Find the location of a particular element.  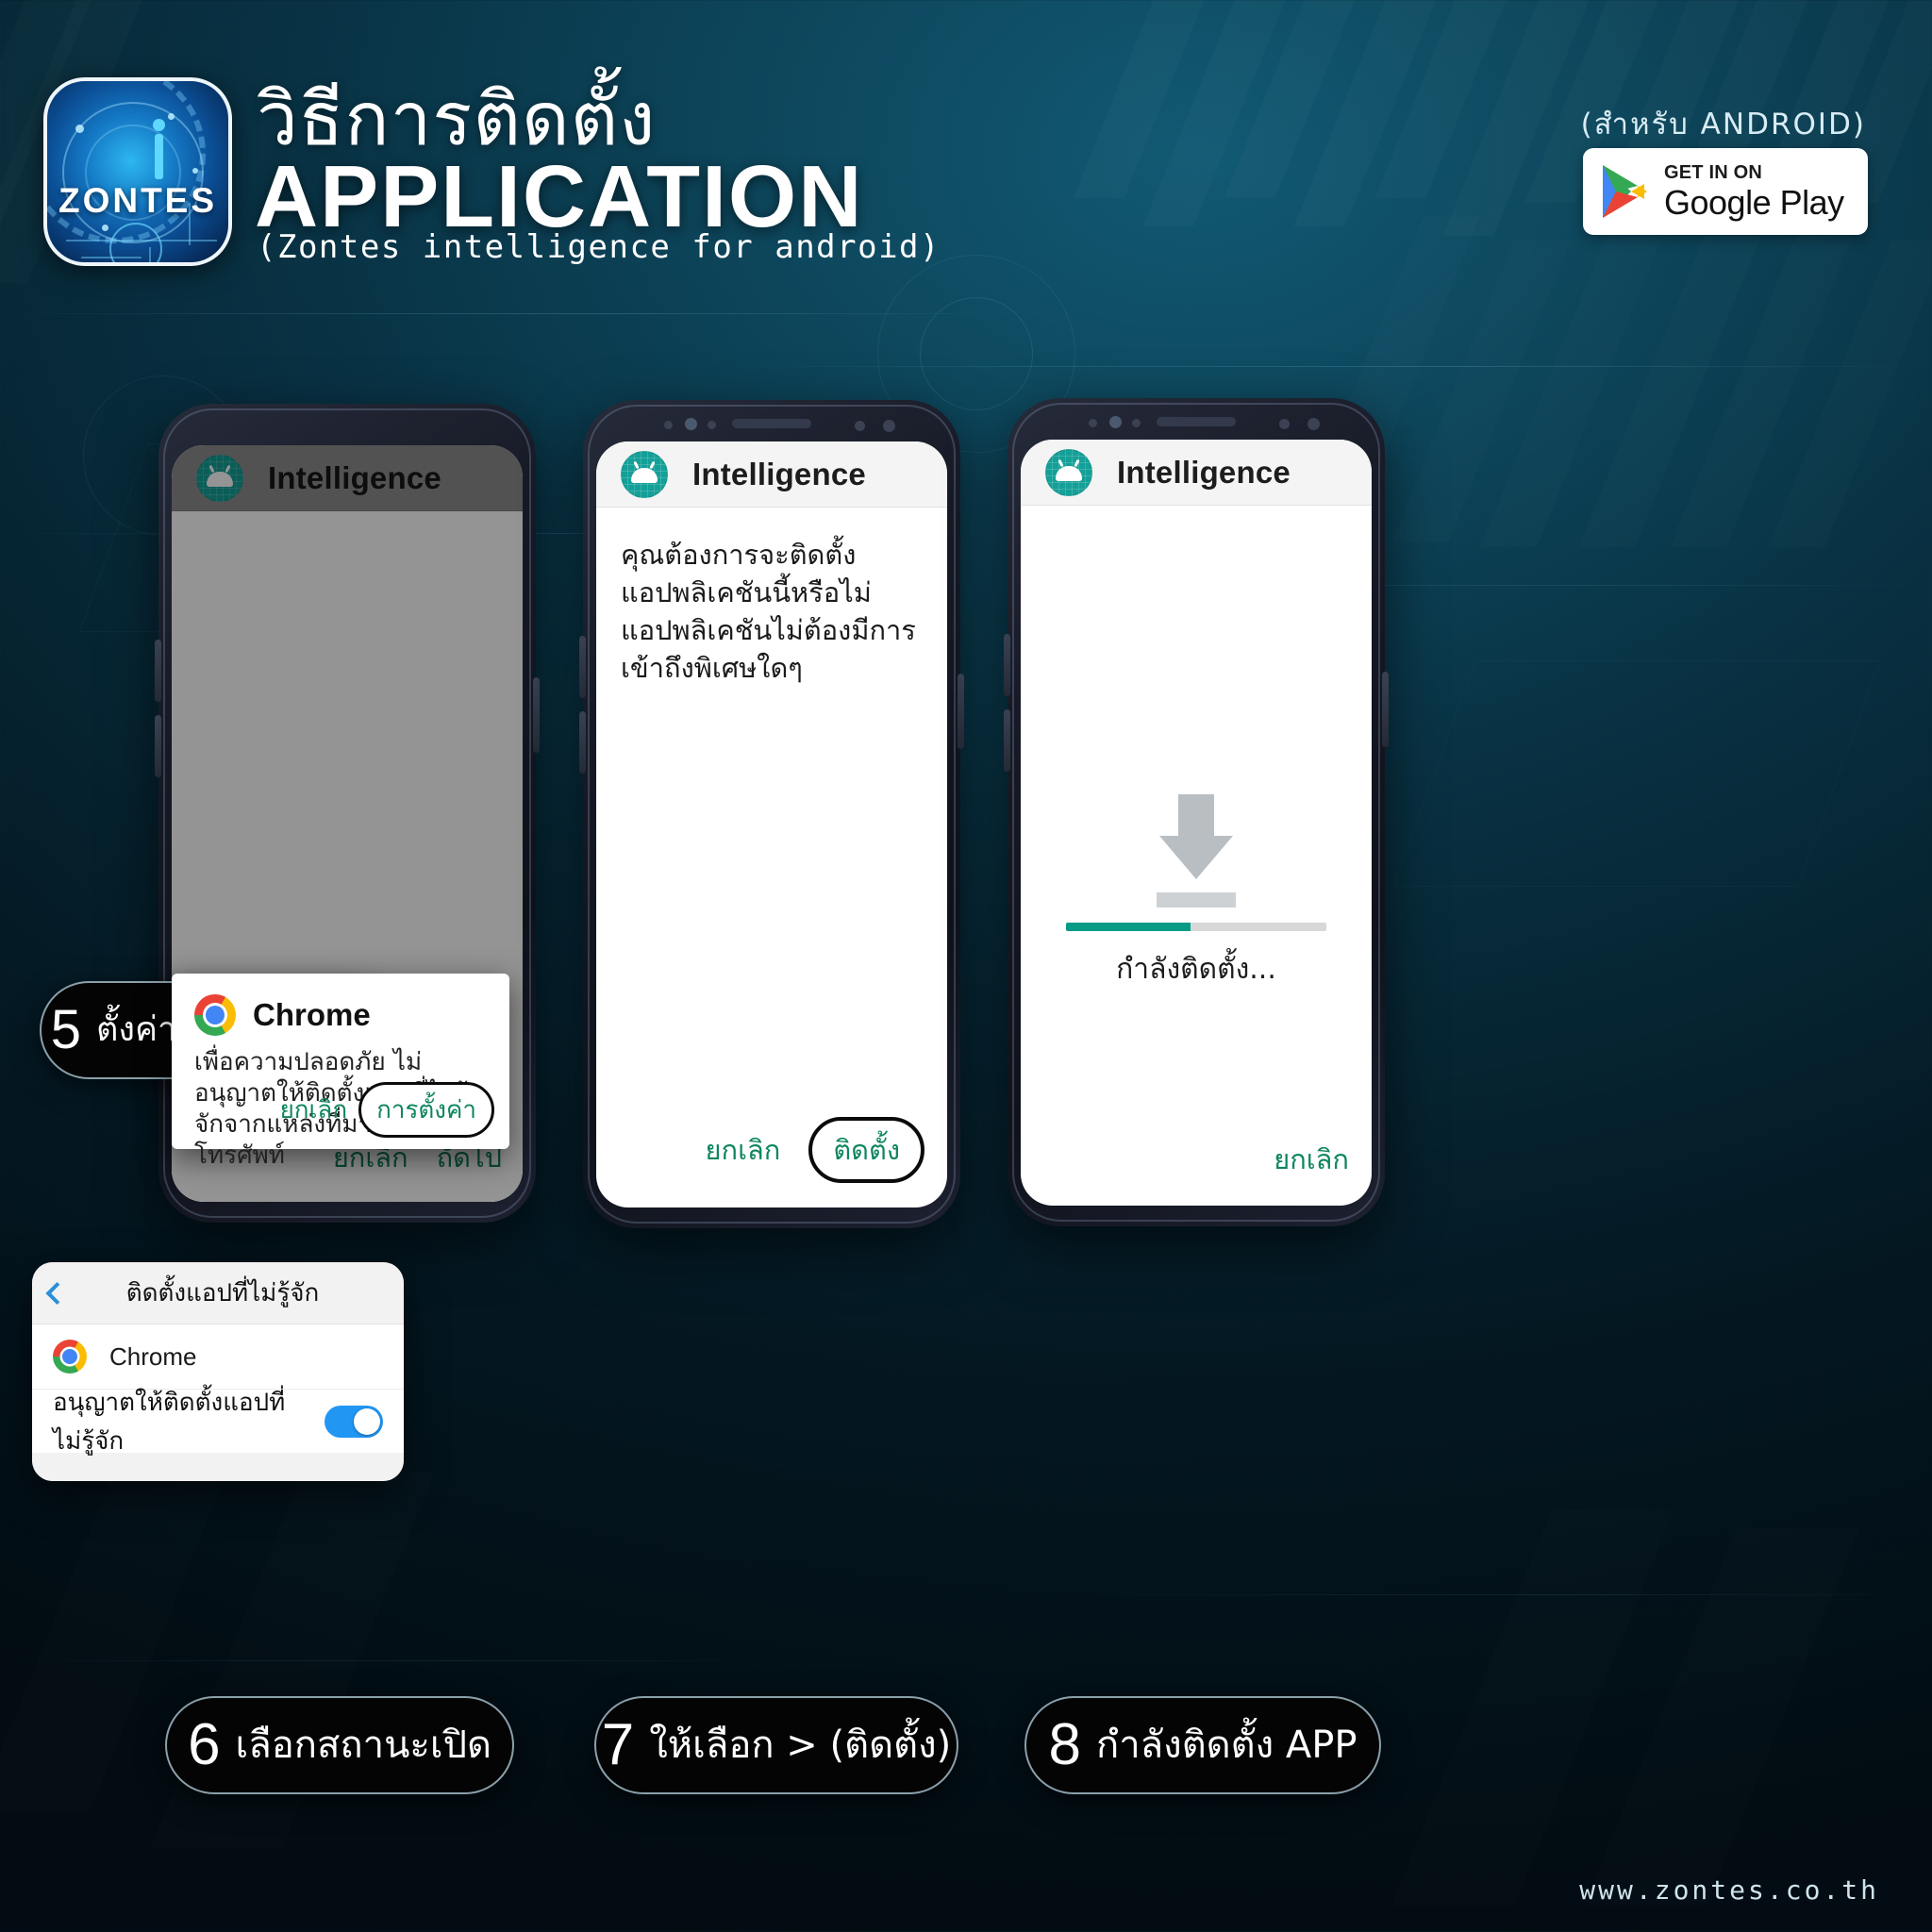

logo-wordmark: ZONTES is located at coordinates (138, 201).